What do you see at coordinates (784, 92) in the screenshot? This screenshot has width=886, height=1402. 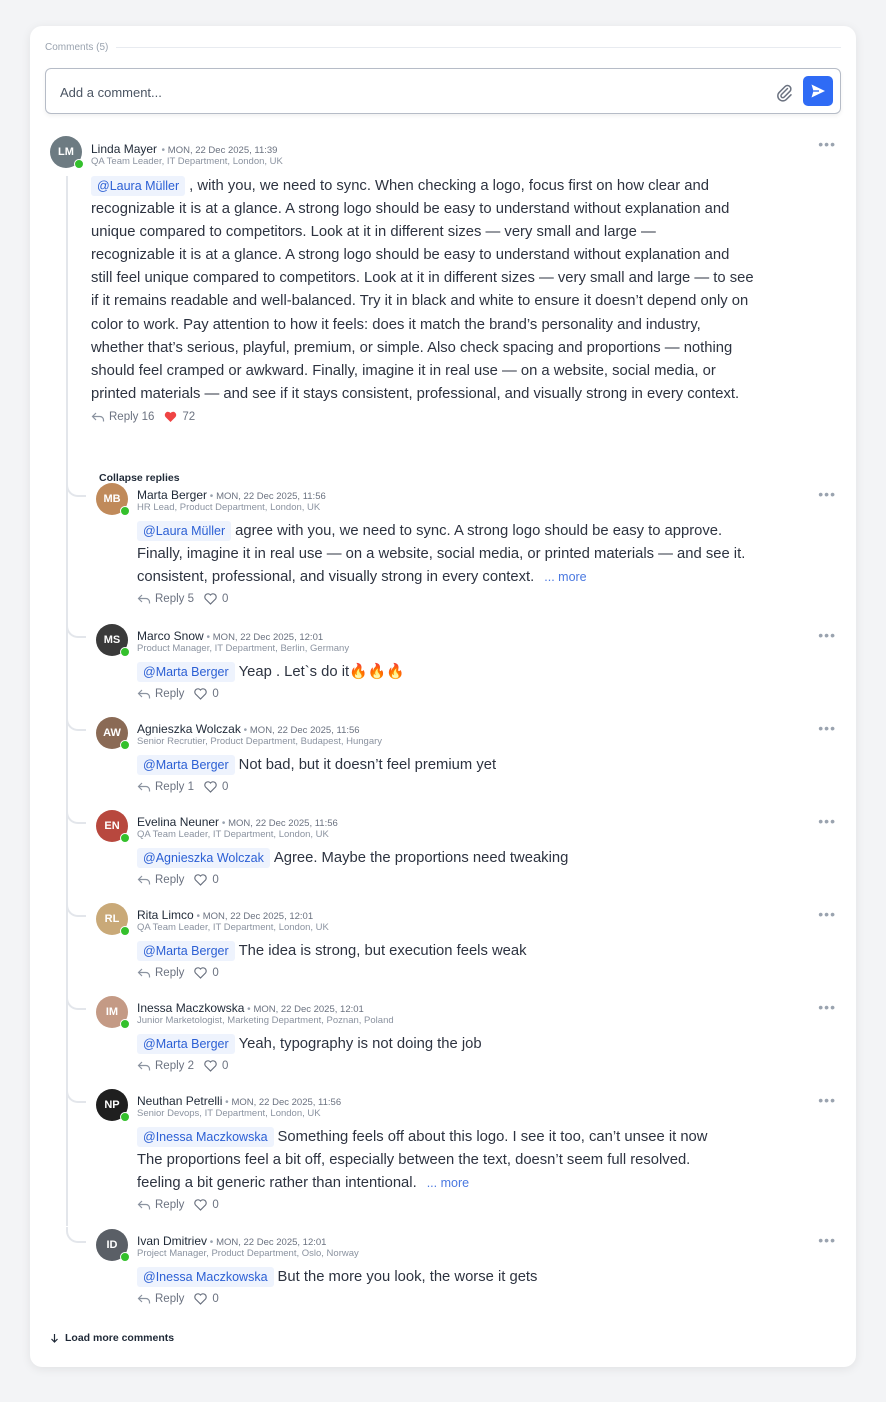 I see `paperclip-icon` at bounding box center [784, 92].